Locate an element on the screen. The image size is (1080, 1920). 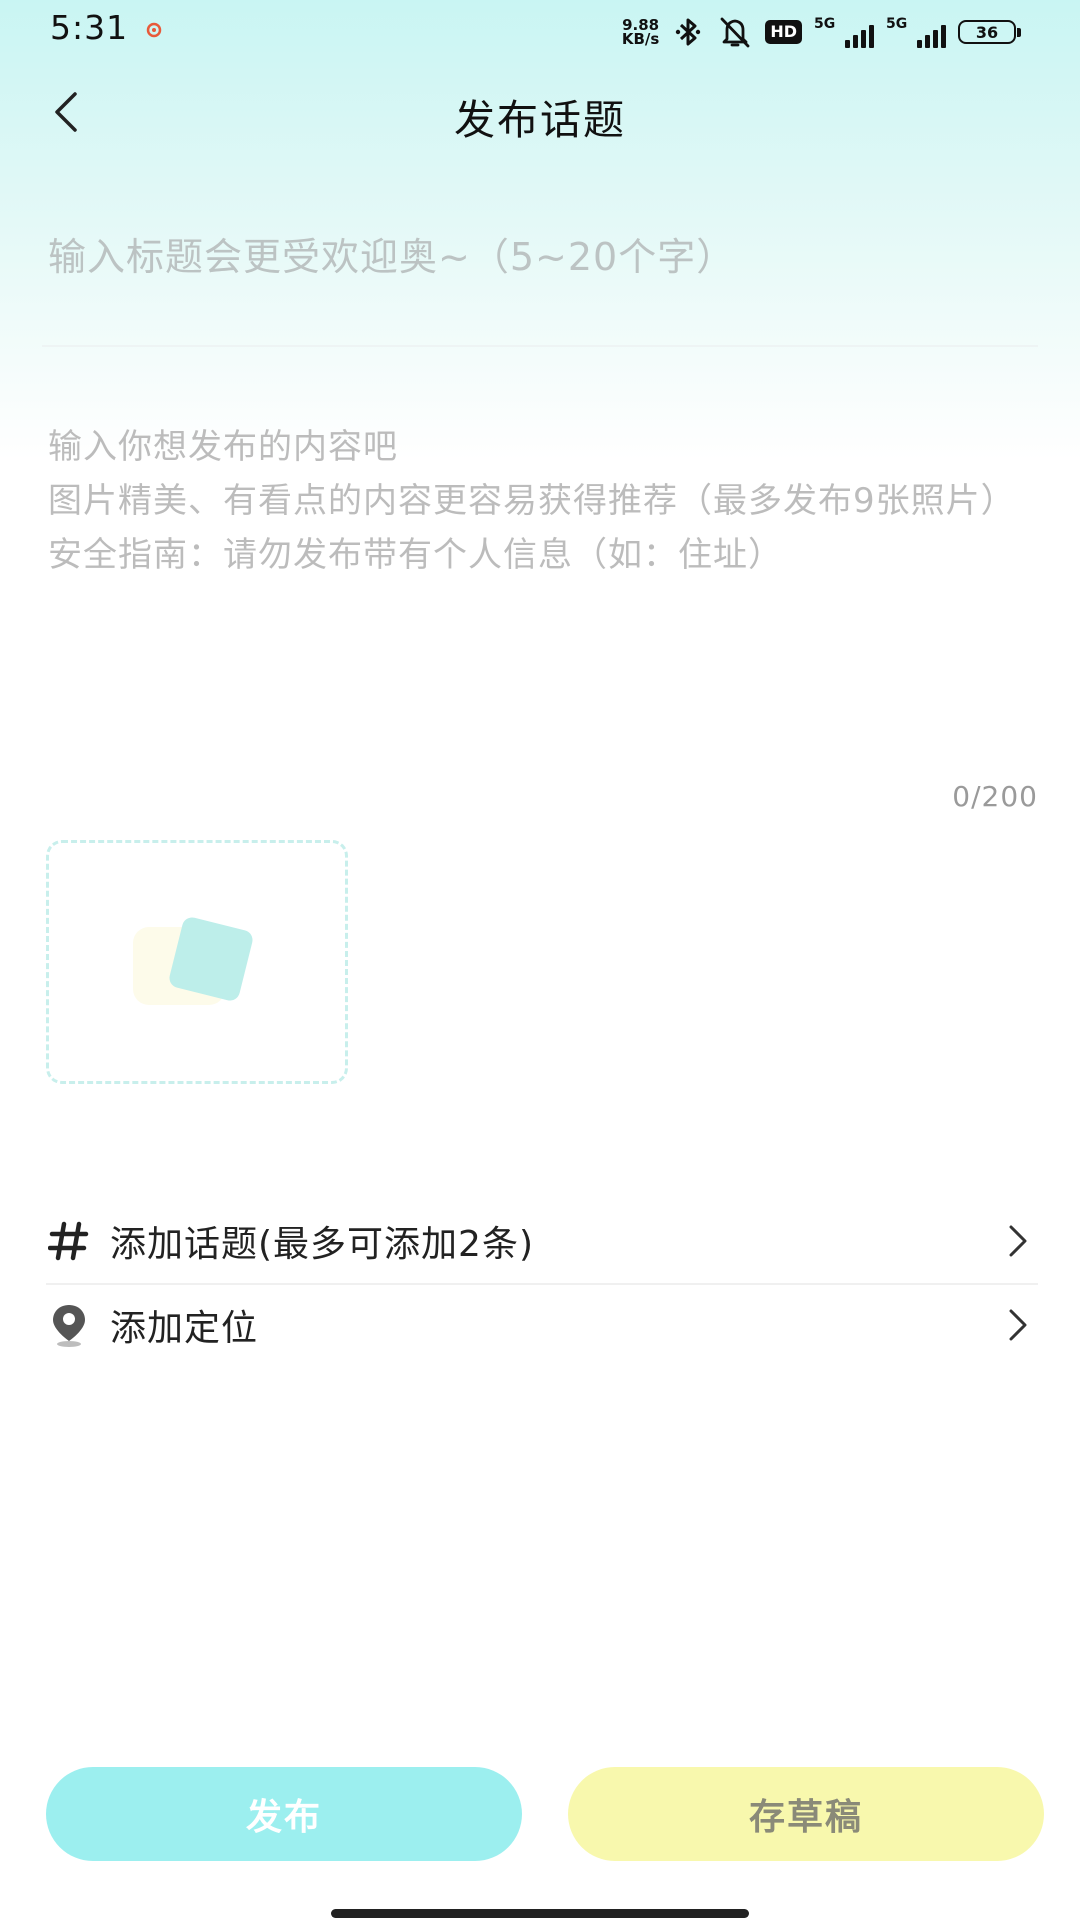
status-icons: 9.88 KB/s HD 5G 5G 36 is located at coordinates (821, 32).